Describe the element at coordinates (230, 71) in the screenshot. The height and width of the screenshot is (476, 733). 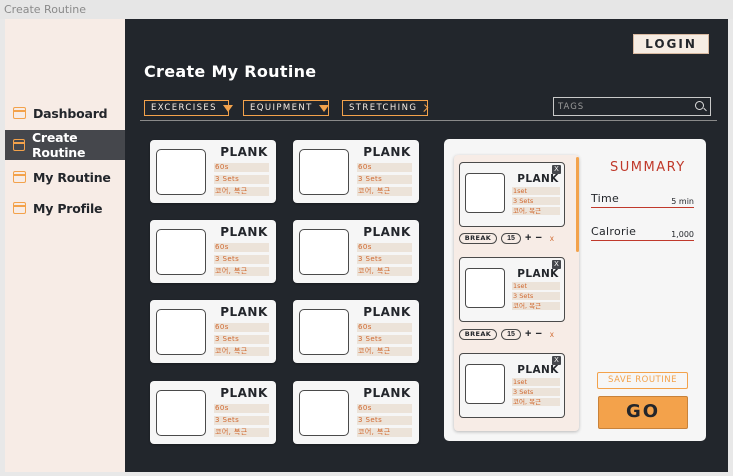
I see `page-title: Create My Routine` at that location.